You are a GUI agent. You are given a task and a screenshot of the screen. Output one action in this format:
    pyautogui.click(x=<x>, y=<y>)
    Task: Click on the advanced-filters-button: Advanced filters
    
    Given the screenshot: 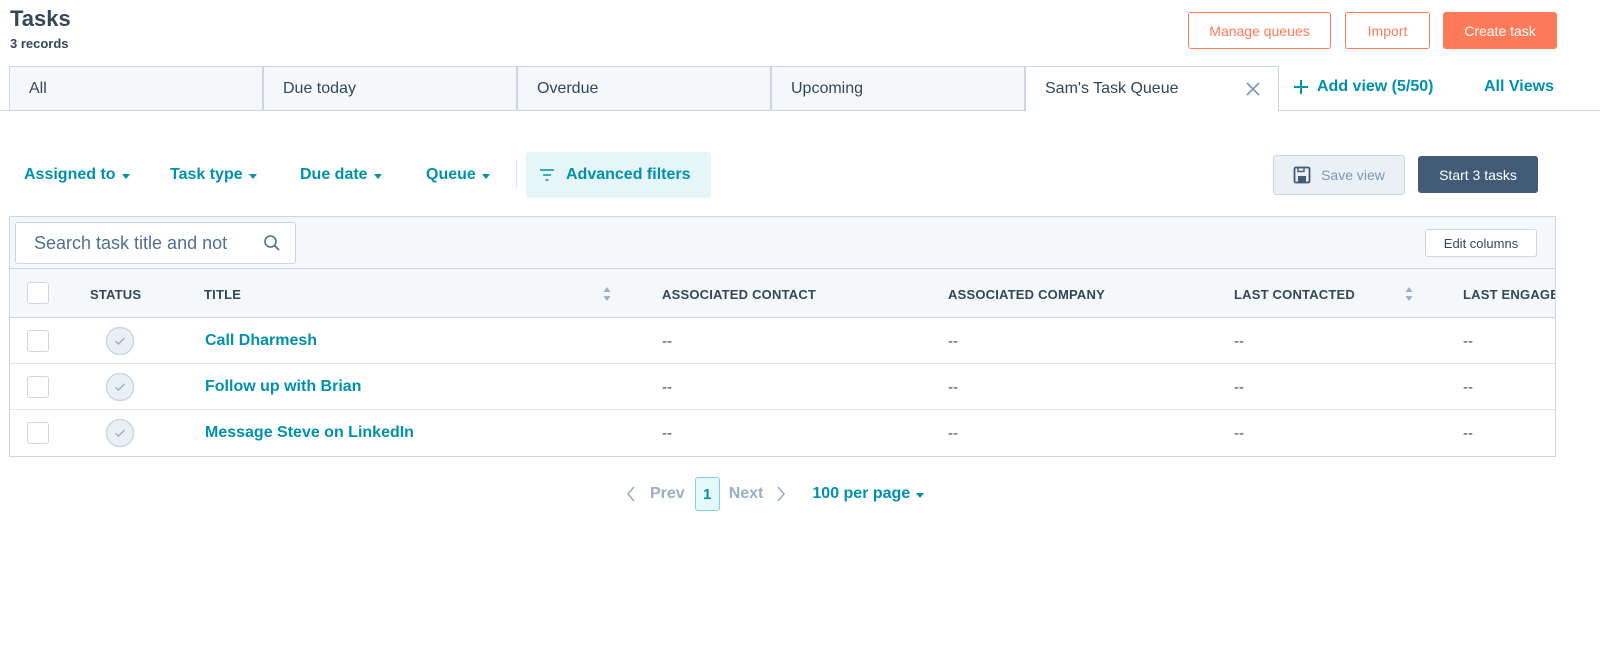 What is the action you would take?
    pyautogui.click(x=618, y=175)
    